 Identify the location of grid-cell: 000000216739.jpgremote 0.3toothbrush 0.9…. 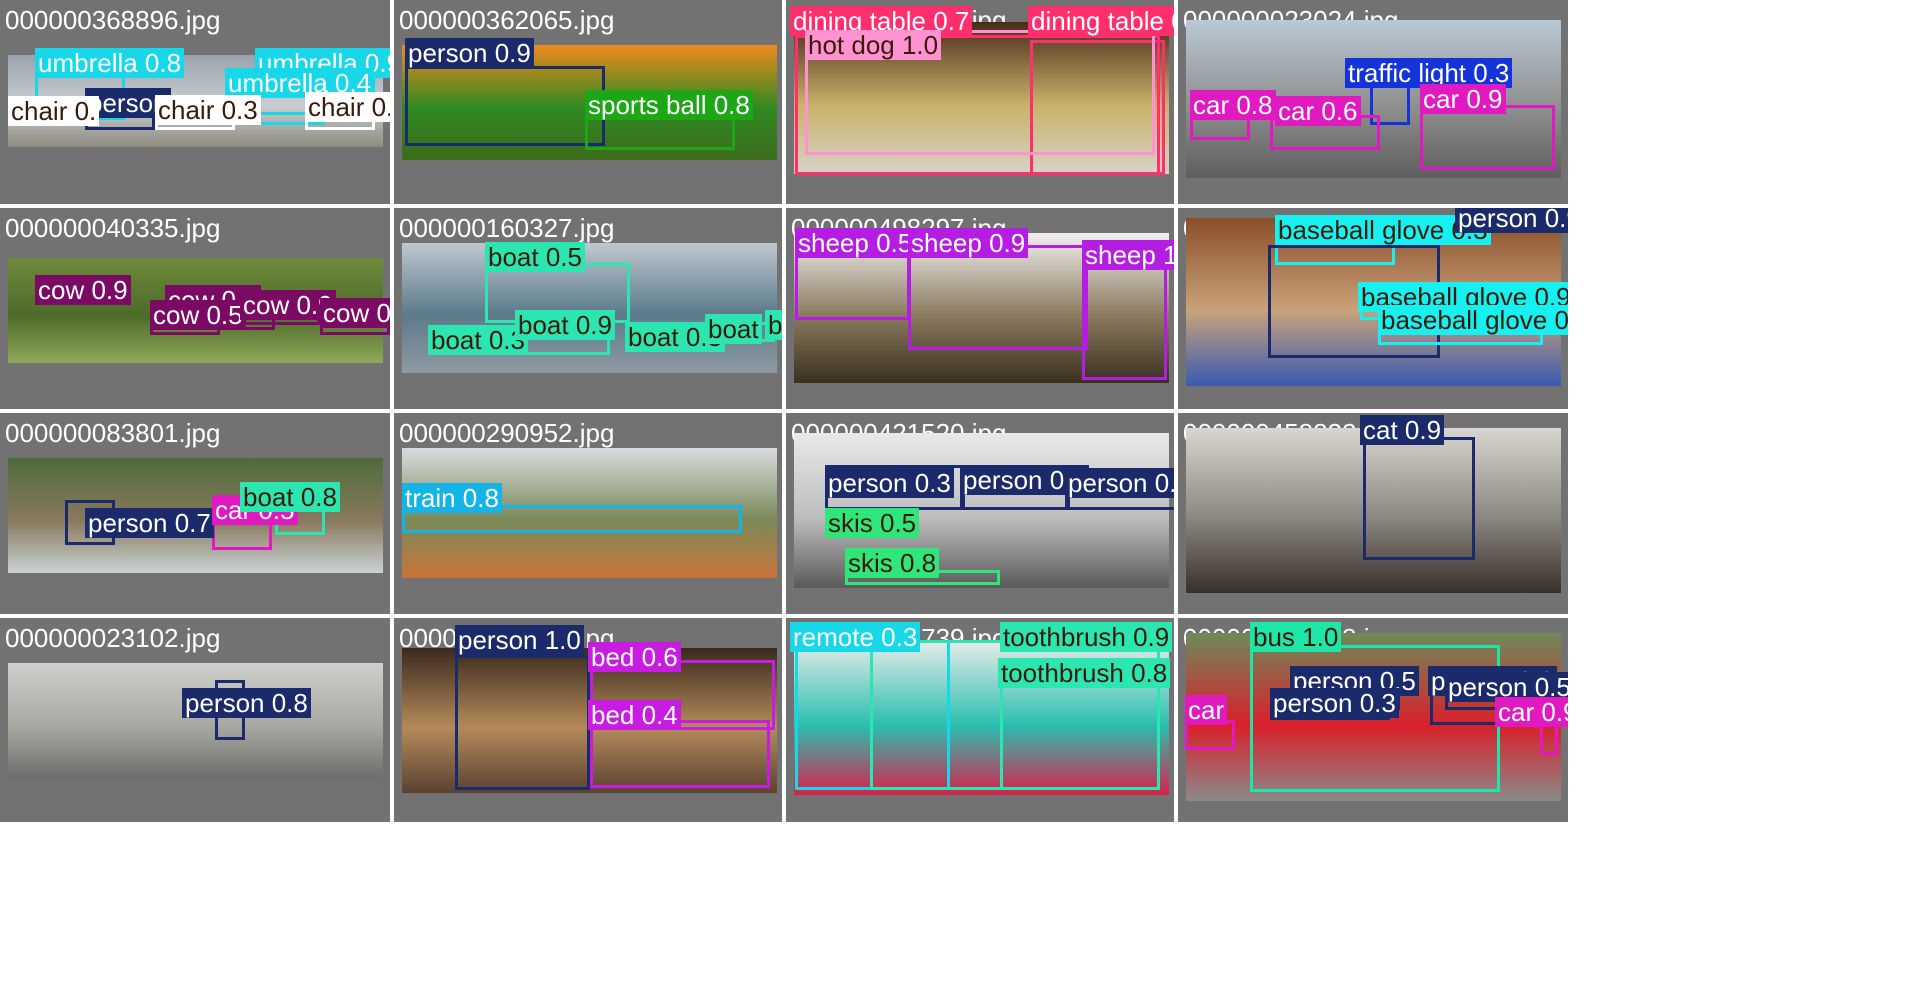
(980, 720).